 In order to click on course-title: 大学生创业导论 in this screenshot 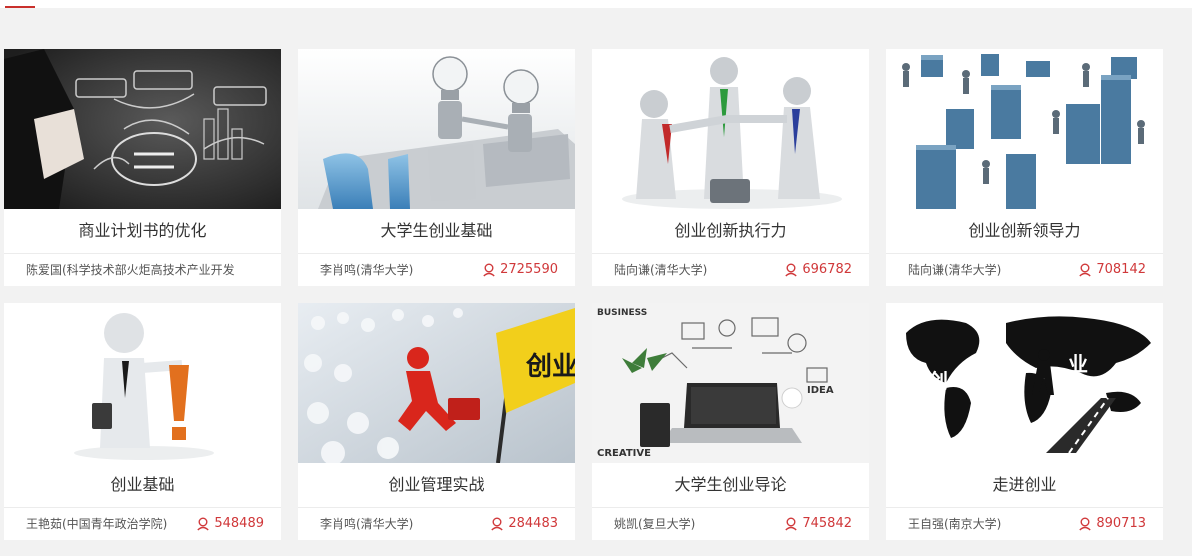, I will do `click(730, 485)`.